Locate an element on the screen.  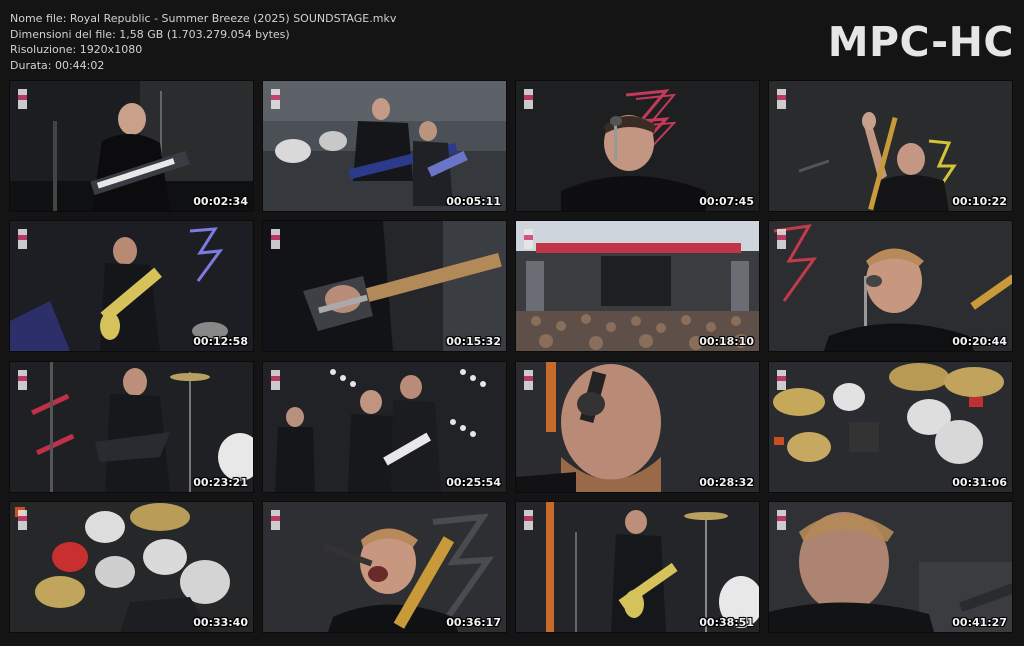
thumbnail-timestamp: 00:25:54 is located at coordinates (473, 482).